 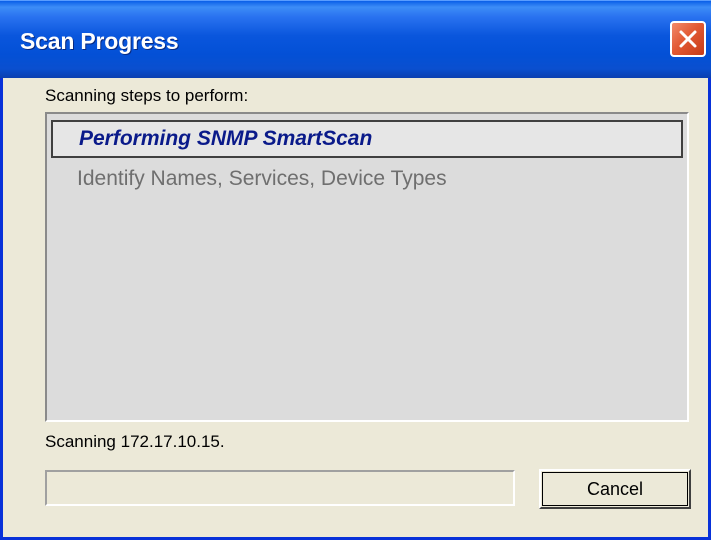 I want to click on close-button, so click(x=688, y=39).